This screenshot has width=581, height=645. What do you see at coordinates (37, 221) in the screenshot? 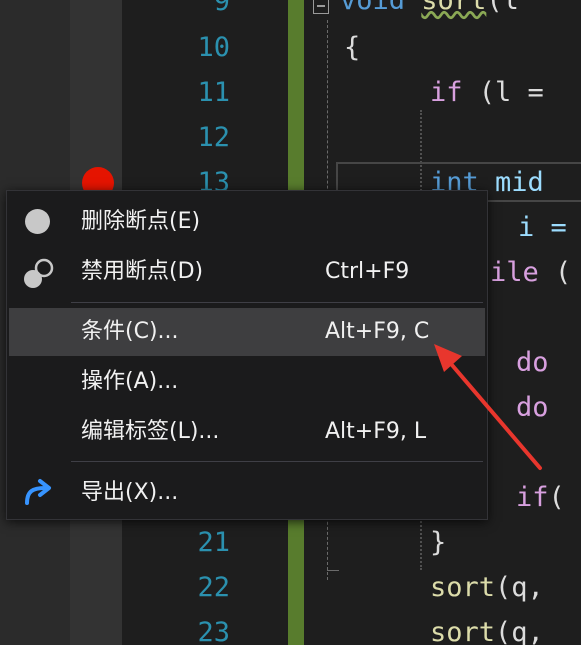
I see `circle-breakpoint-icon` at bounding box center [37, 221].